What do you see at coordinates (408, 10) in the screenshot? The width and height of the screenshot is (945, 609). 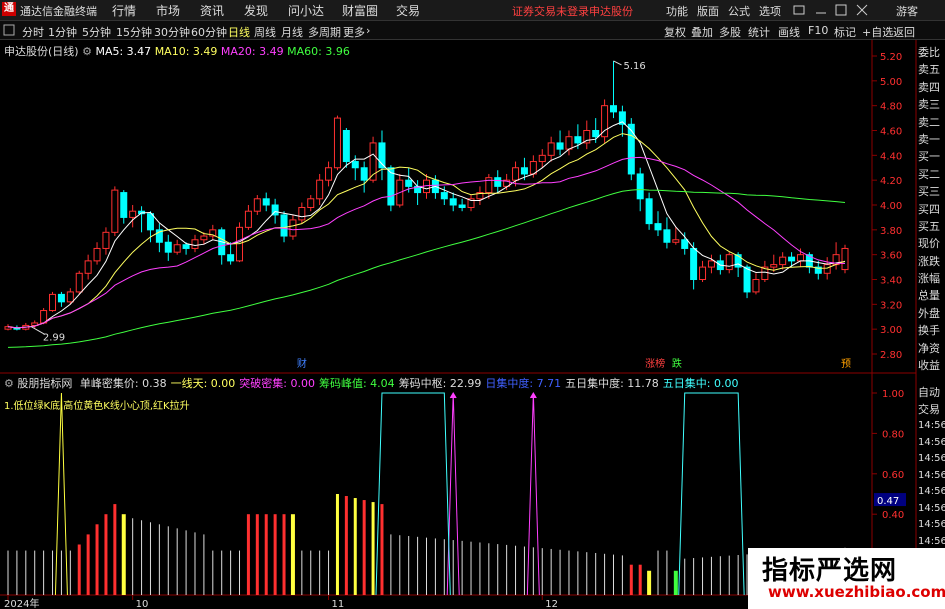 I see `menu-trade: 交易` at bounding box center [408, 10].